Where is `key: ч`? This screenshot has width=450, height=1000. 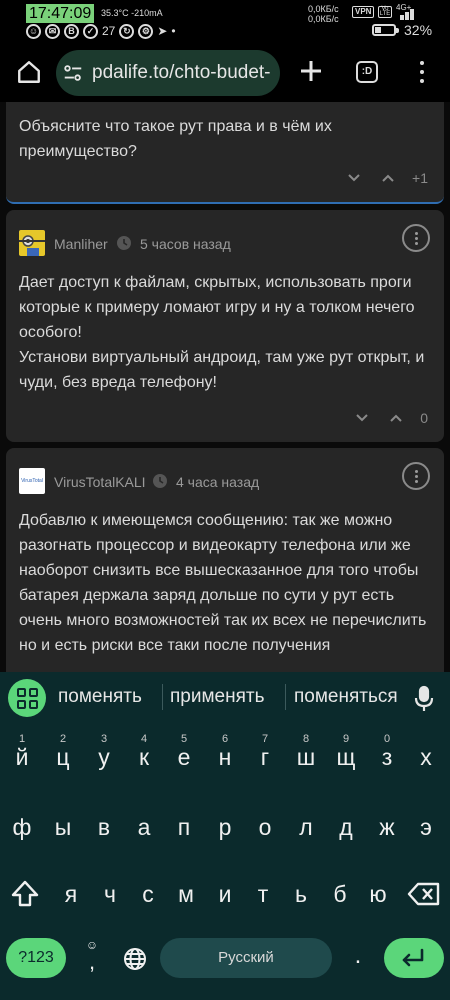 key: ч is located at coordinates (110, 894).